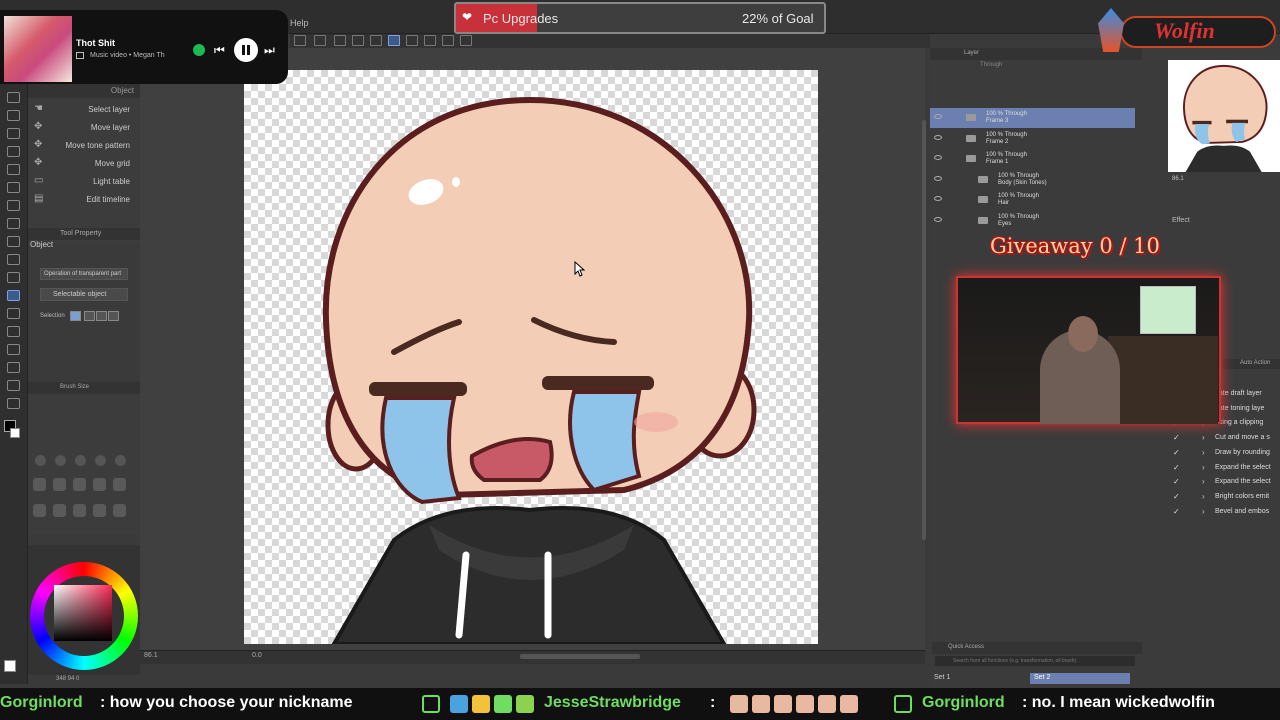 This screenshot has width=1280, height=720. I want to click on subtool-move-grid: ✥ Move grid, so click(84, 164).